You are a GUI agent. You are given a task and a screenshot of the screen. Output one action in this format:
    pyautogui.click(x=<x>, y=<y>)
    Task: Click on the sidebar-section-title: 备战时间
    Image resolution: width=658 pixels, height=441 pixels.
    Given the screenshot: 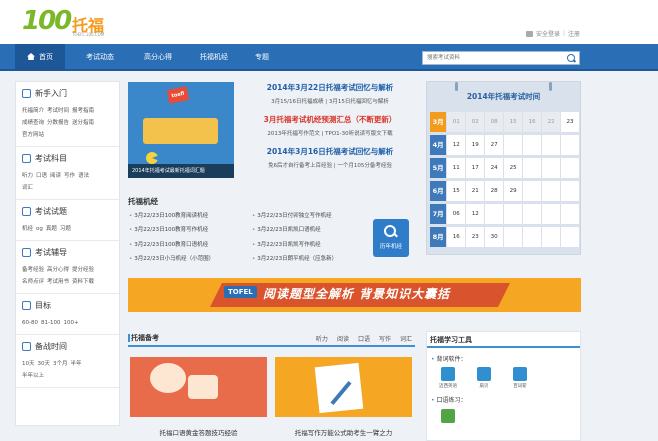 What is the action you would take?
    pyautogui.click(x=70, y=346)
    